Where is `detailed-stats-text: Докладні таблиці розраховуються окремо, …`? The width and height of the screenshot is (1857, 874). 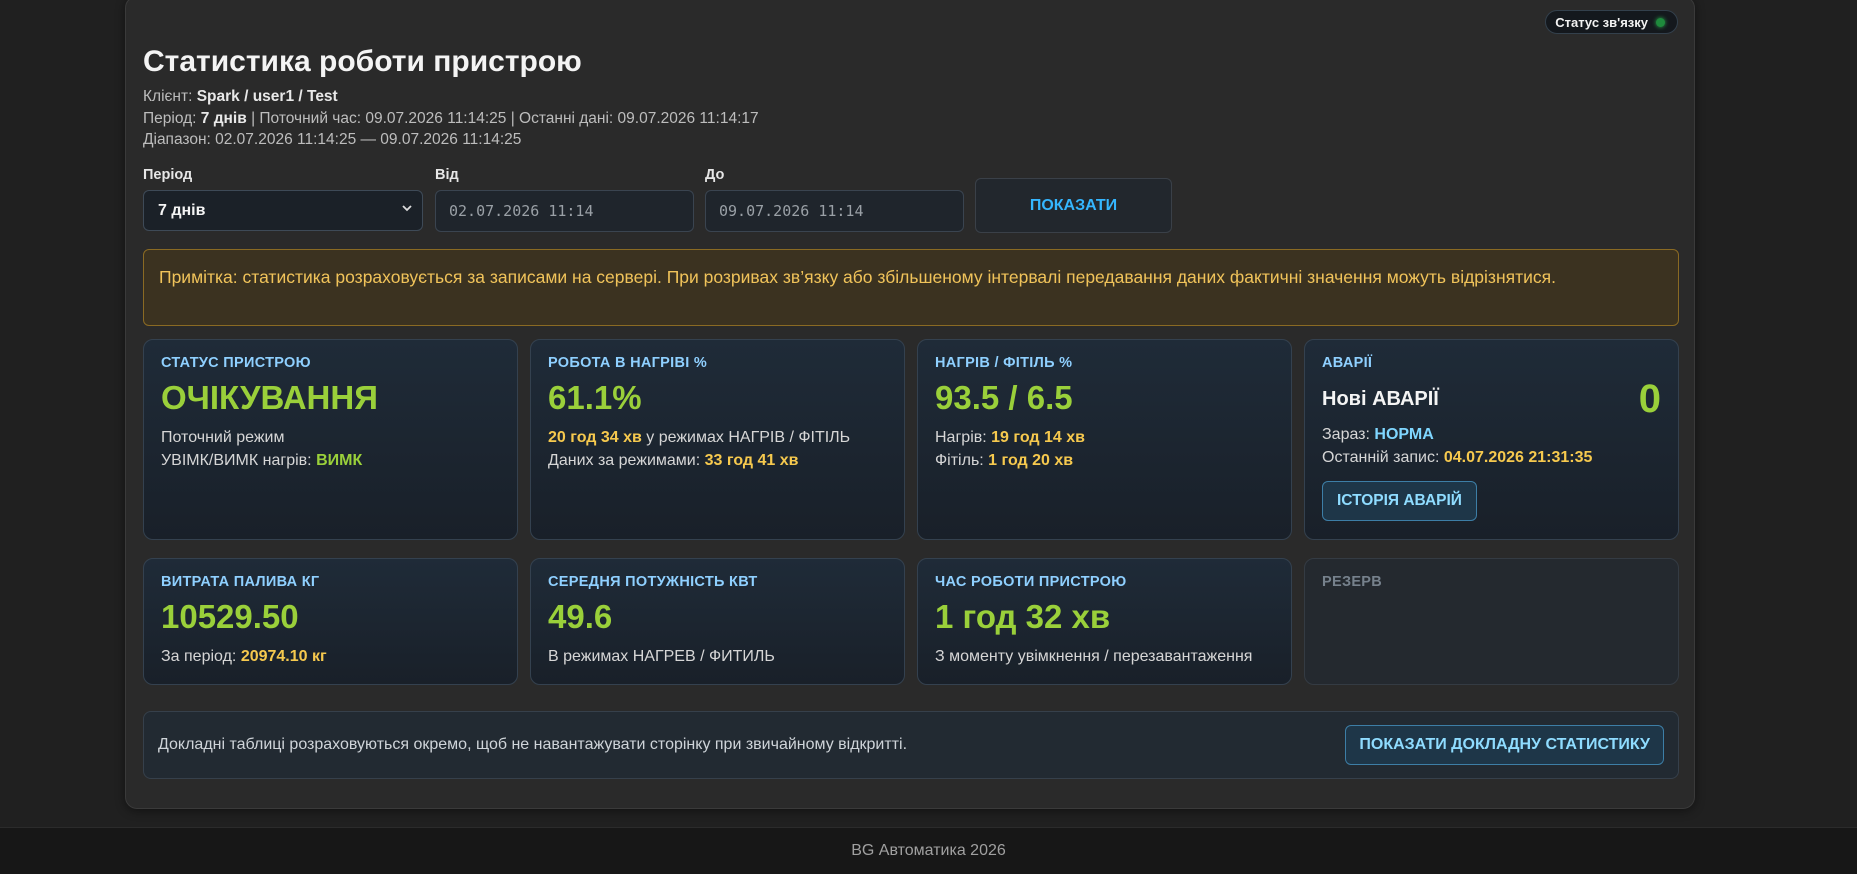
detailed-stats-text: Докладні таблиці розраховуються окремо, … is located at coordinates (533, 744).